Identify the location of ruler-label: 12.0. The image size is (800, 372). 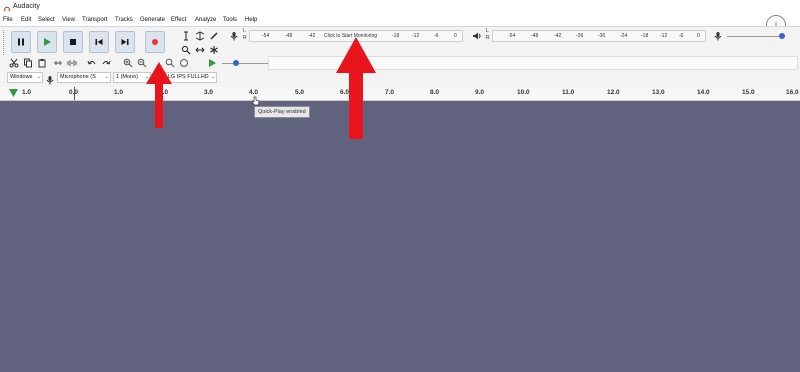
(613, 92).